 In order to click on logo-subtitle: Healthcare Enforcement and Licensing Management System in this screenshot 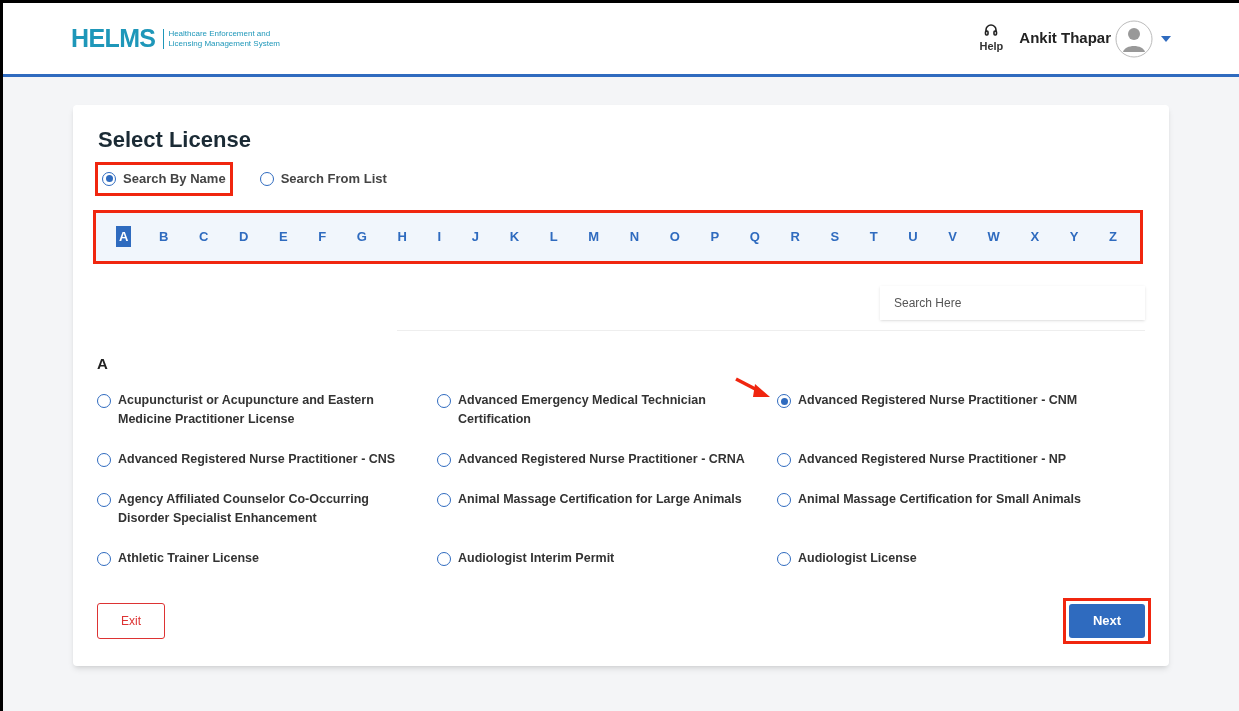, I will do `click(228, 38)`.